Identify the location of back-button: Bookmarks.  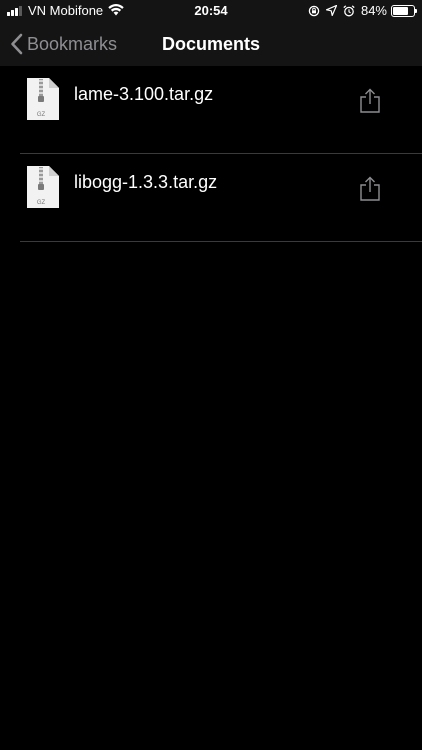
(63, 44).